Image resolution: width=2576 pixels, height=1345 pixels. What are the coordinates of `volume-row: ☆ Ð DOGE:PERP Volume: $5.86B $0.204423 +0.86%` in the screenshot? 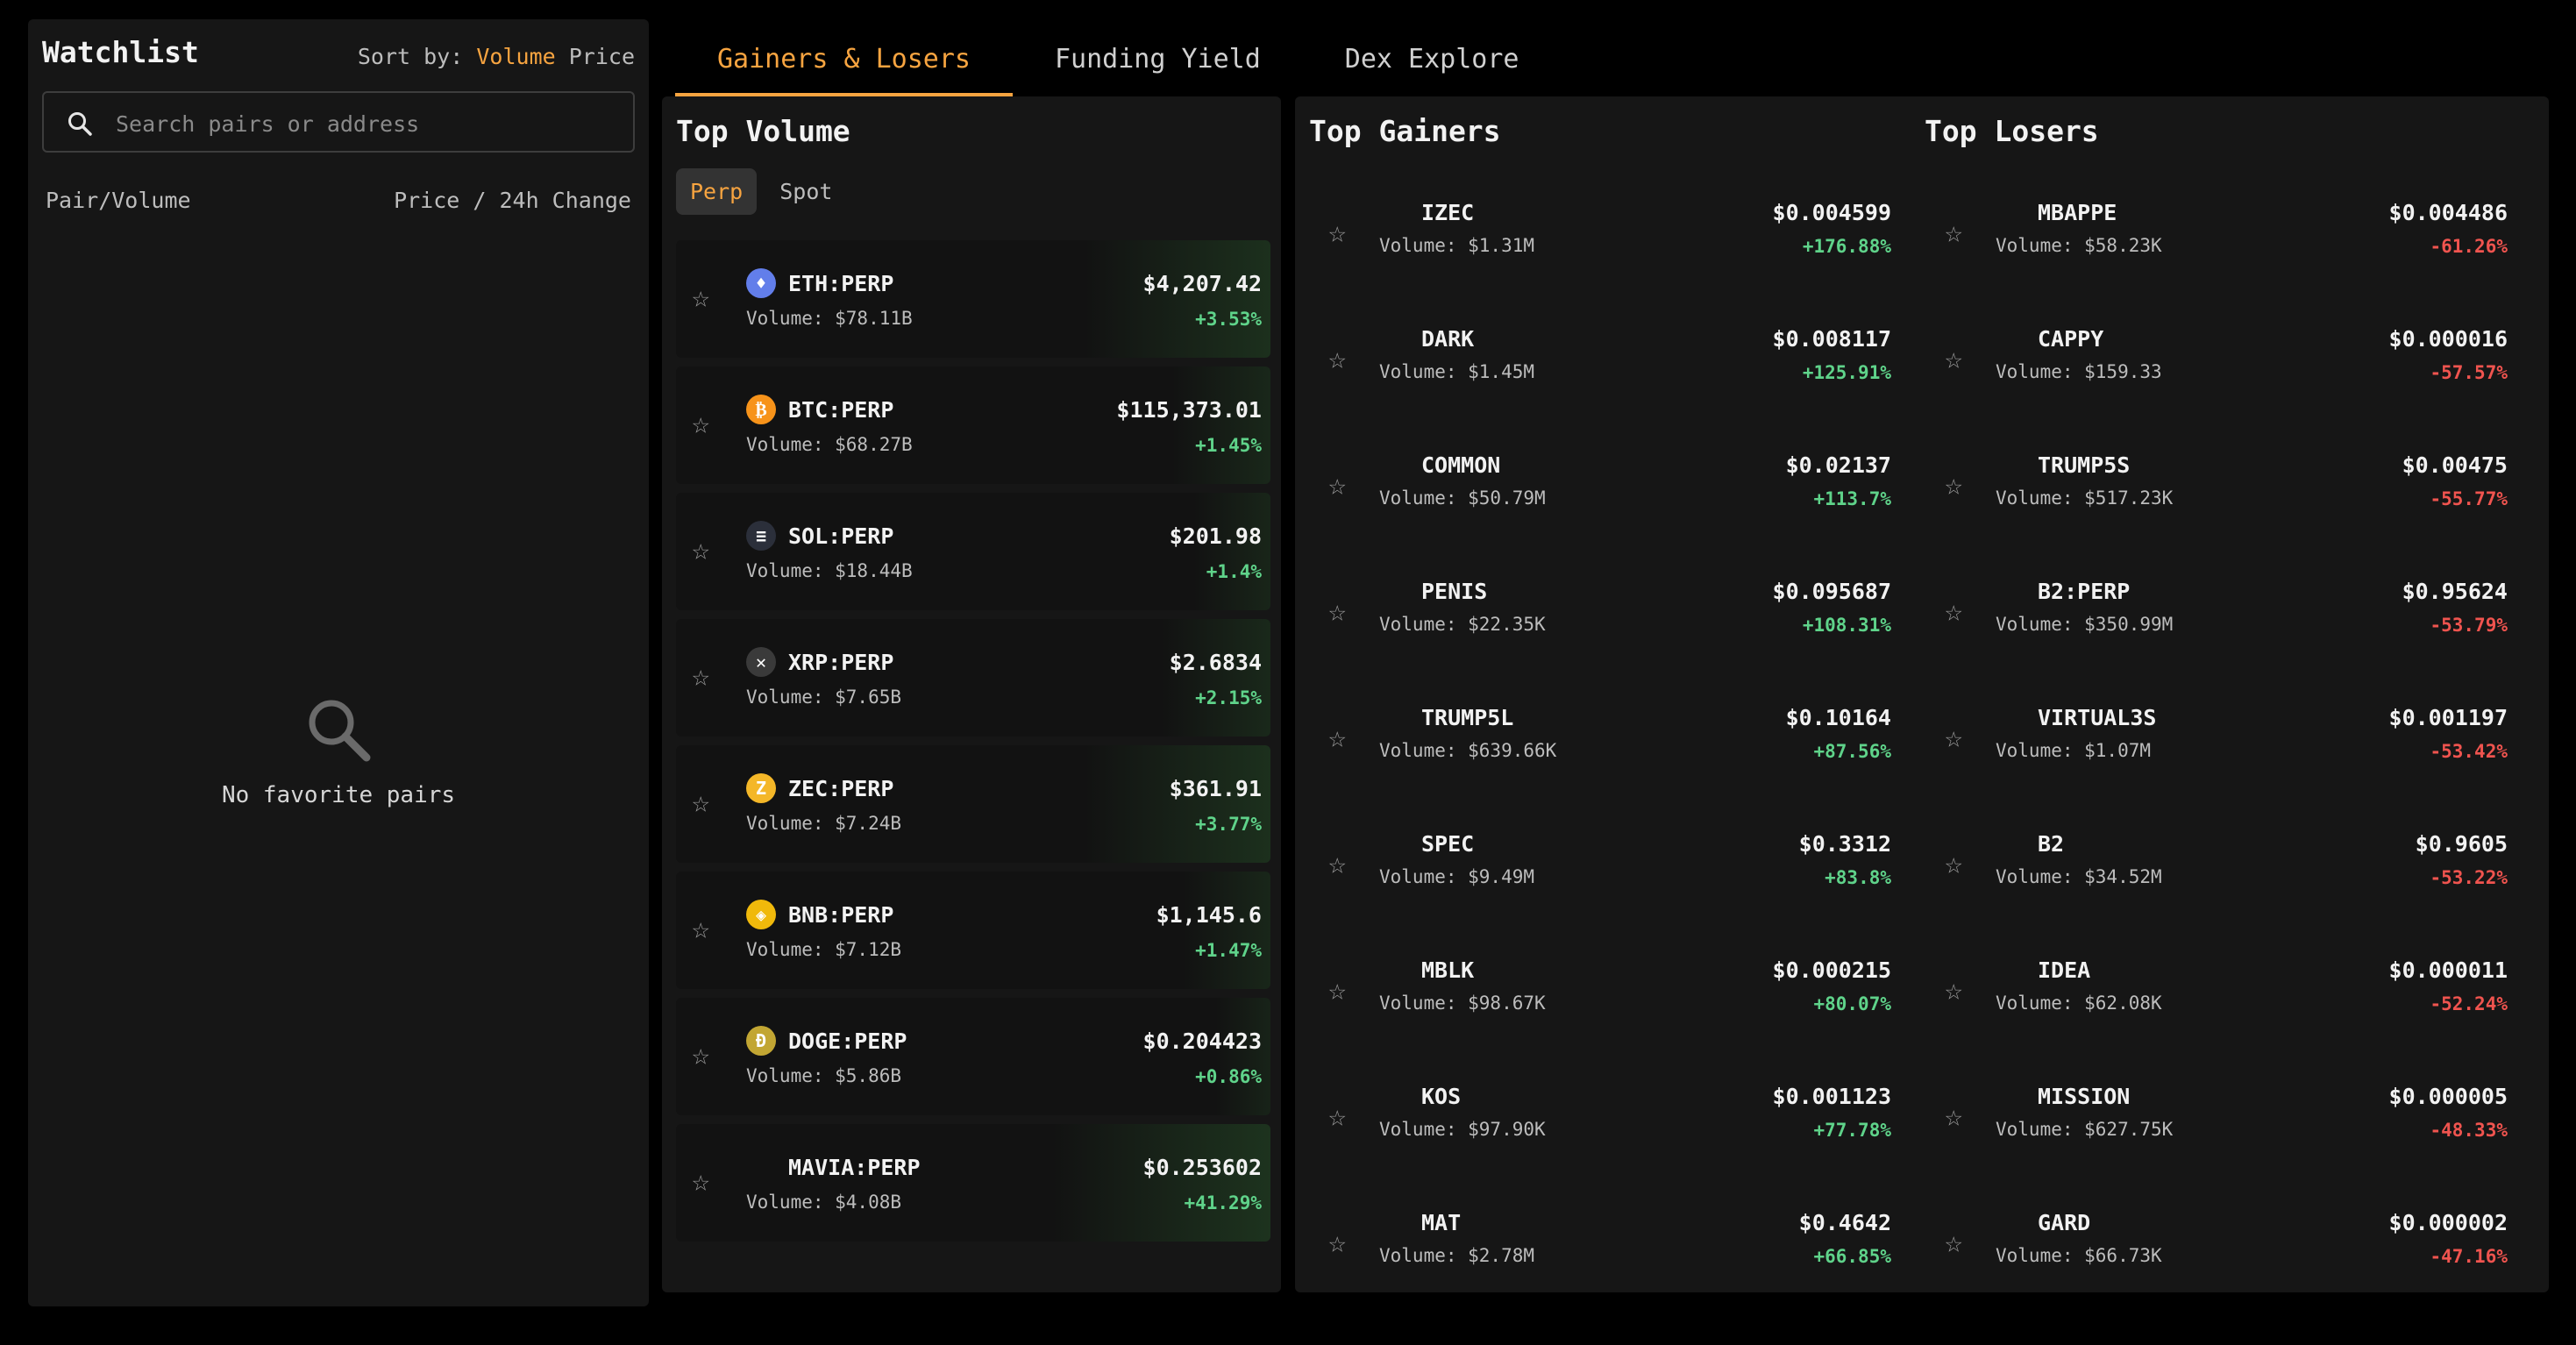 It's located at (973, 1056).